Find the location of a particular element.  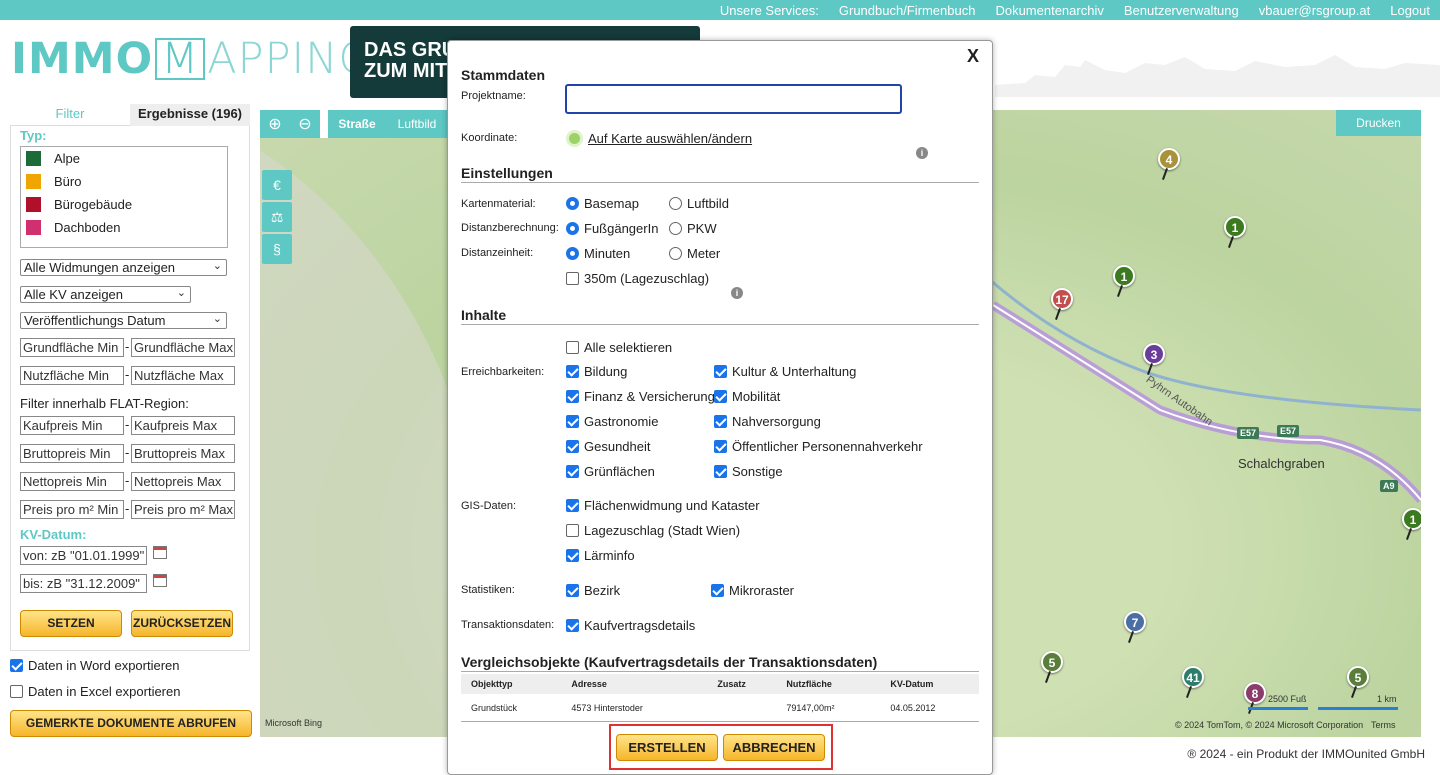

gruenflaechen-checkbox: Grünflächen is located at coordinates (610, 471).